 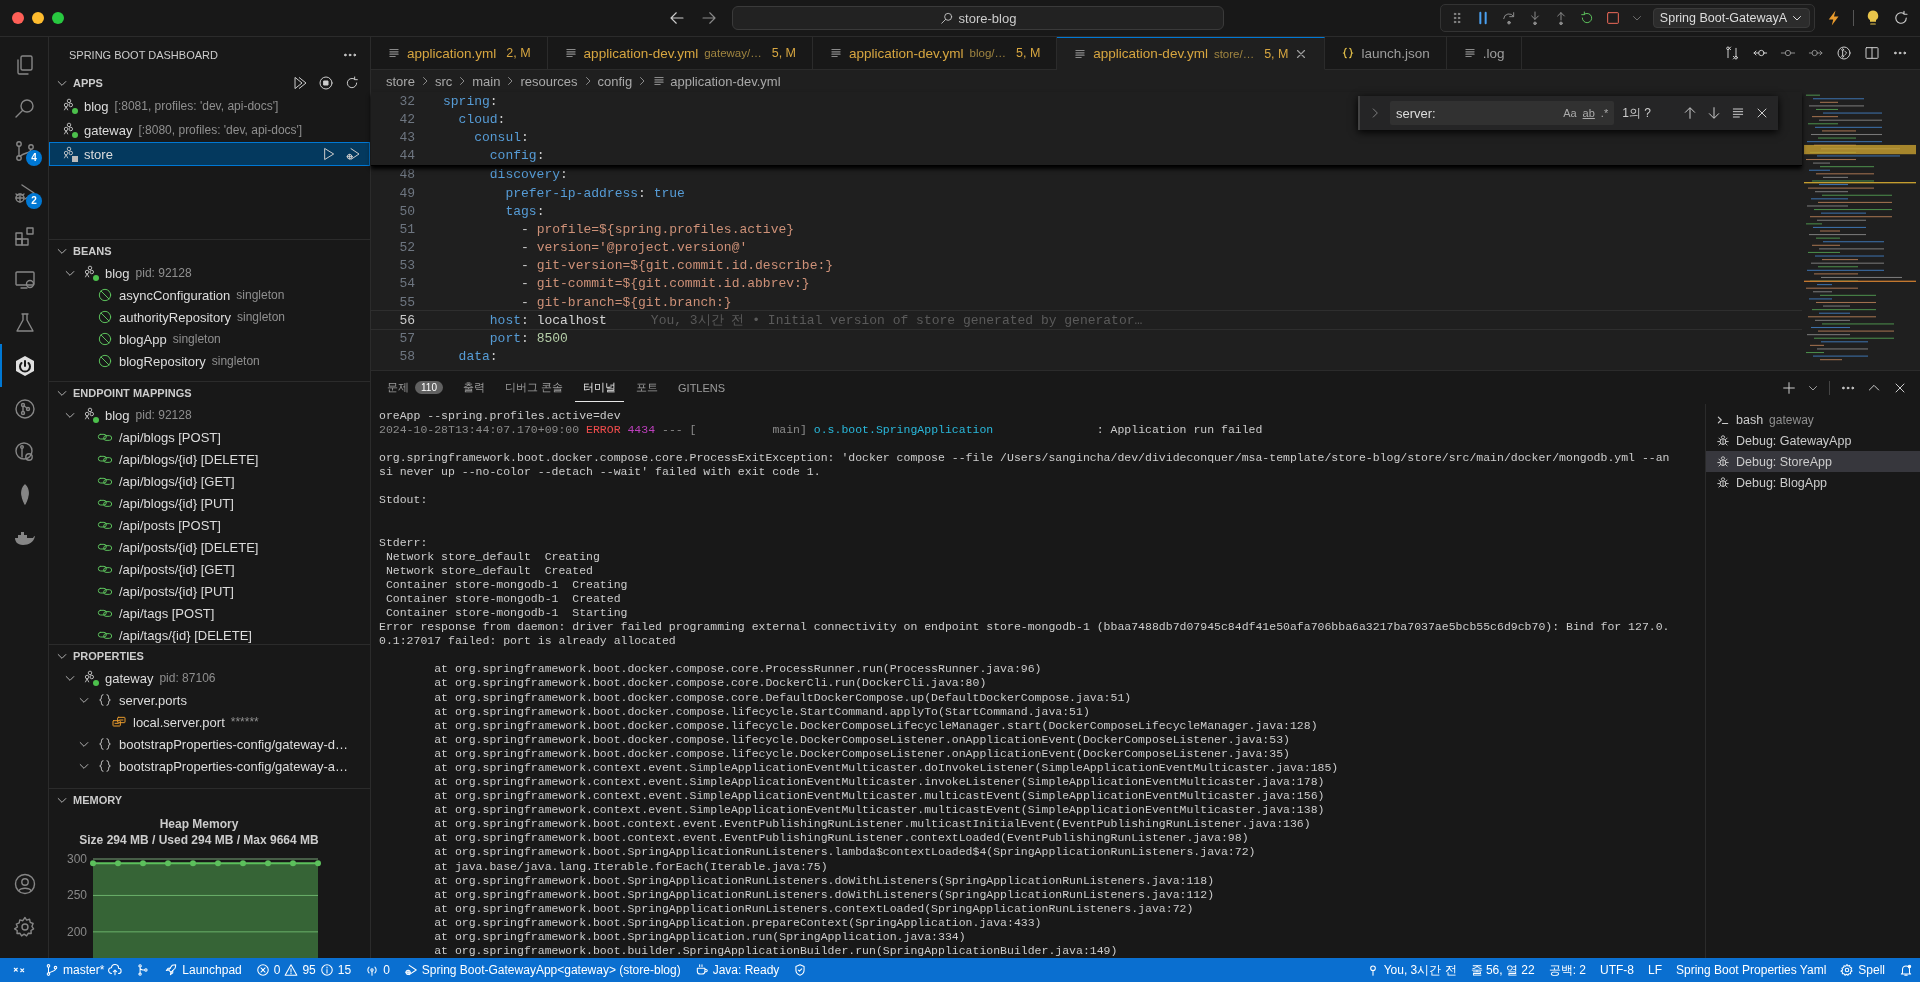 I want to click on breadcrumb-item: main, so click(x=486, y=81).